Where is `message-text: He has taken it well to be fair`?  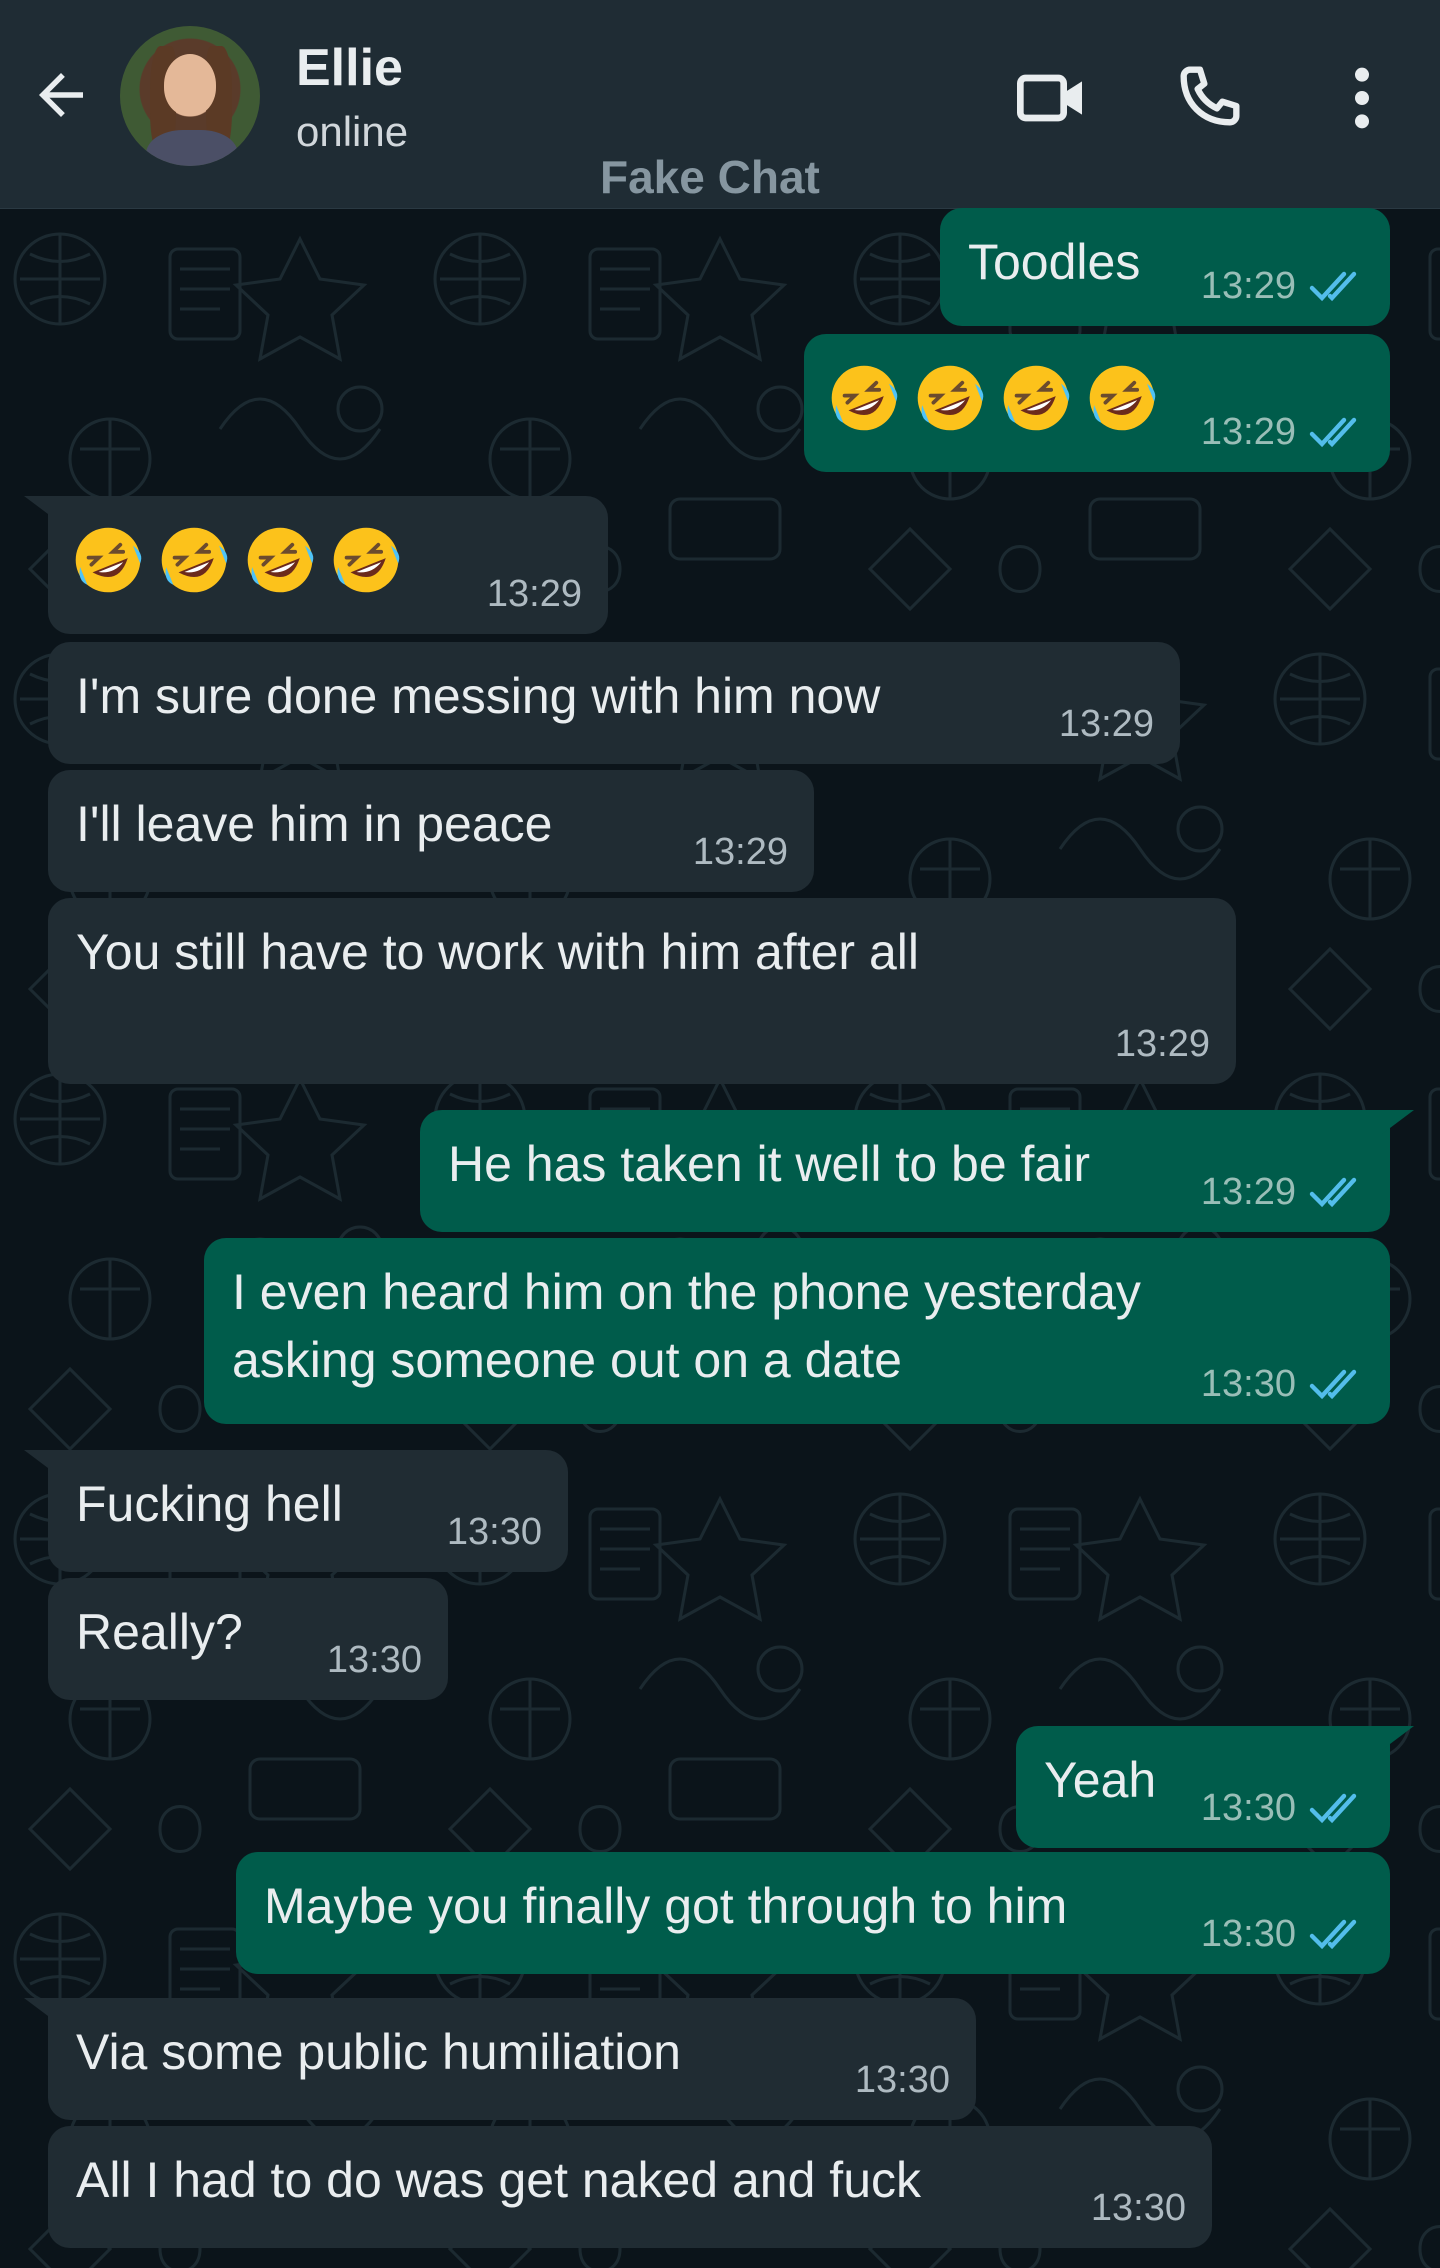 message-text: He has taken it well to be fair is located at coordinates (769, 1164).